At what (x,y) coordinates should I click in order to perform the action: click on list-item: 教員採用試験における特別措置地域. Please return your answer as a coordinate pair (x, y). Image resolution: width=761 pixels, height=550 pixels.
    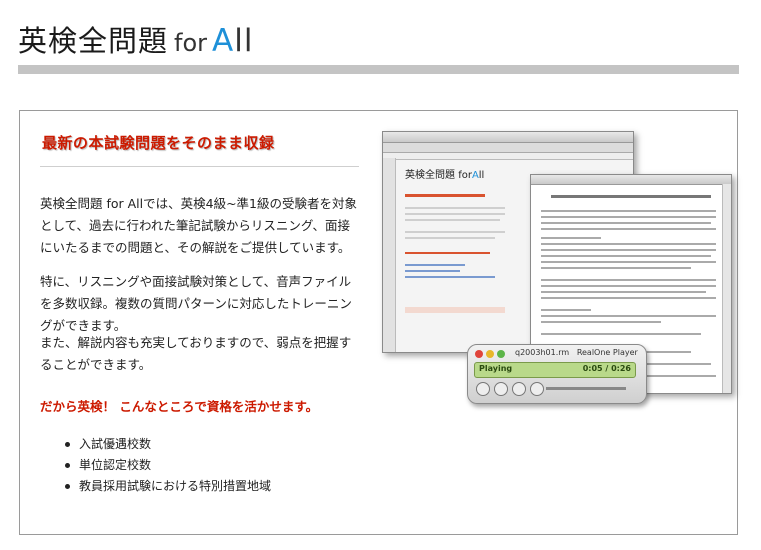
    Looking at the image, I should click on (168, 486).